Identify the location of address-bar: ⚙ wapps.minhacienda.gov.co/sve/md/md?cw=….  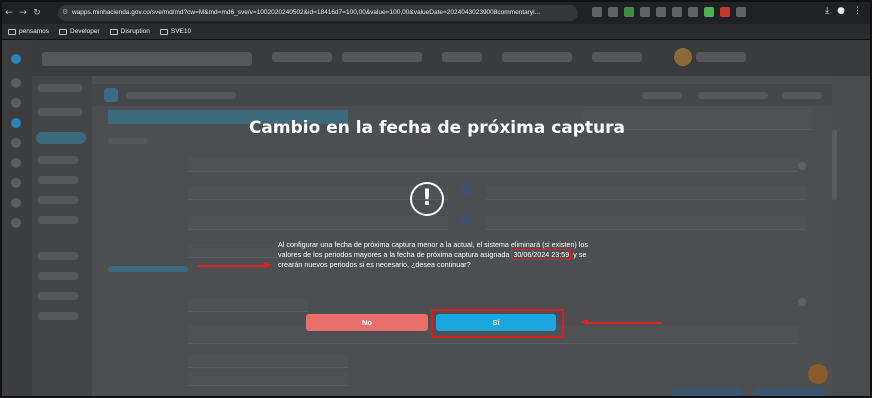
(318, 13).